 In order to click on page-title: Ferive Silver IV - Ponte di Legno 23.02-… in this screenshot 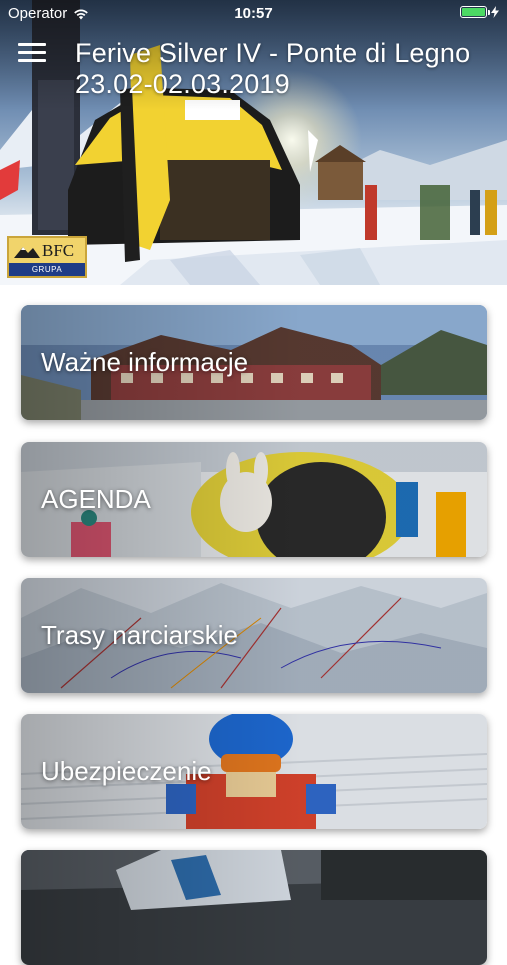, I will do `click(273, 68)`.